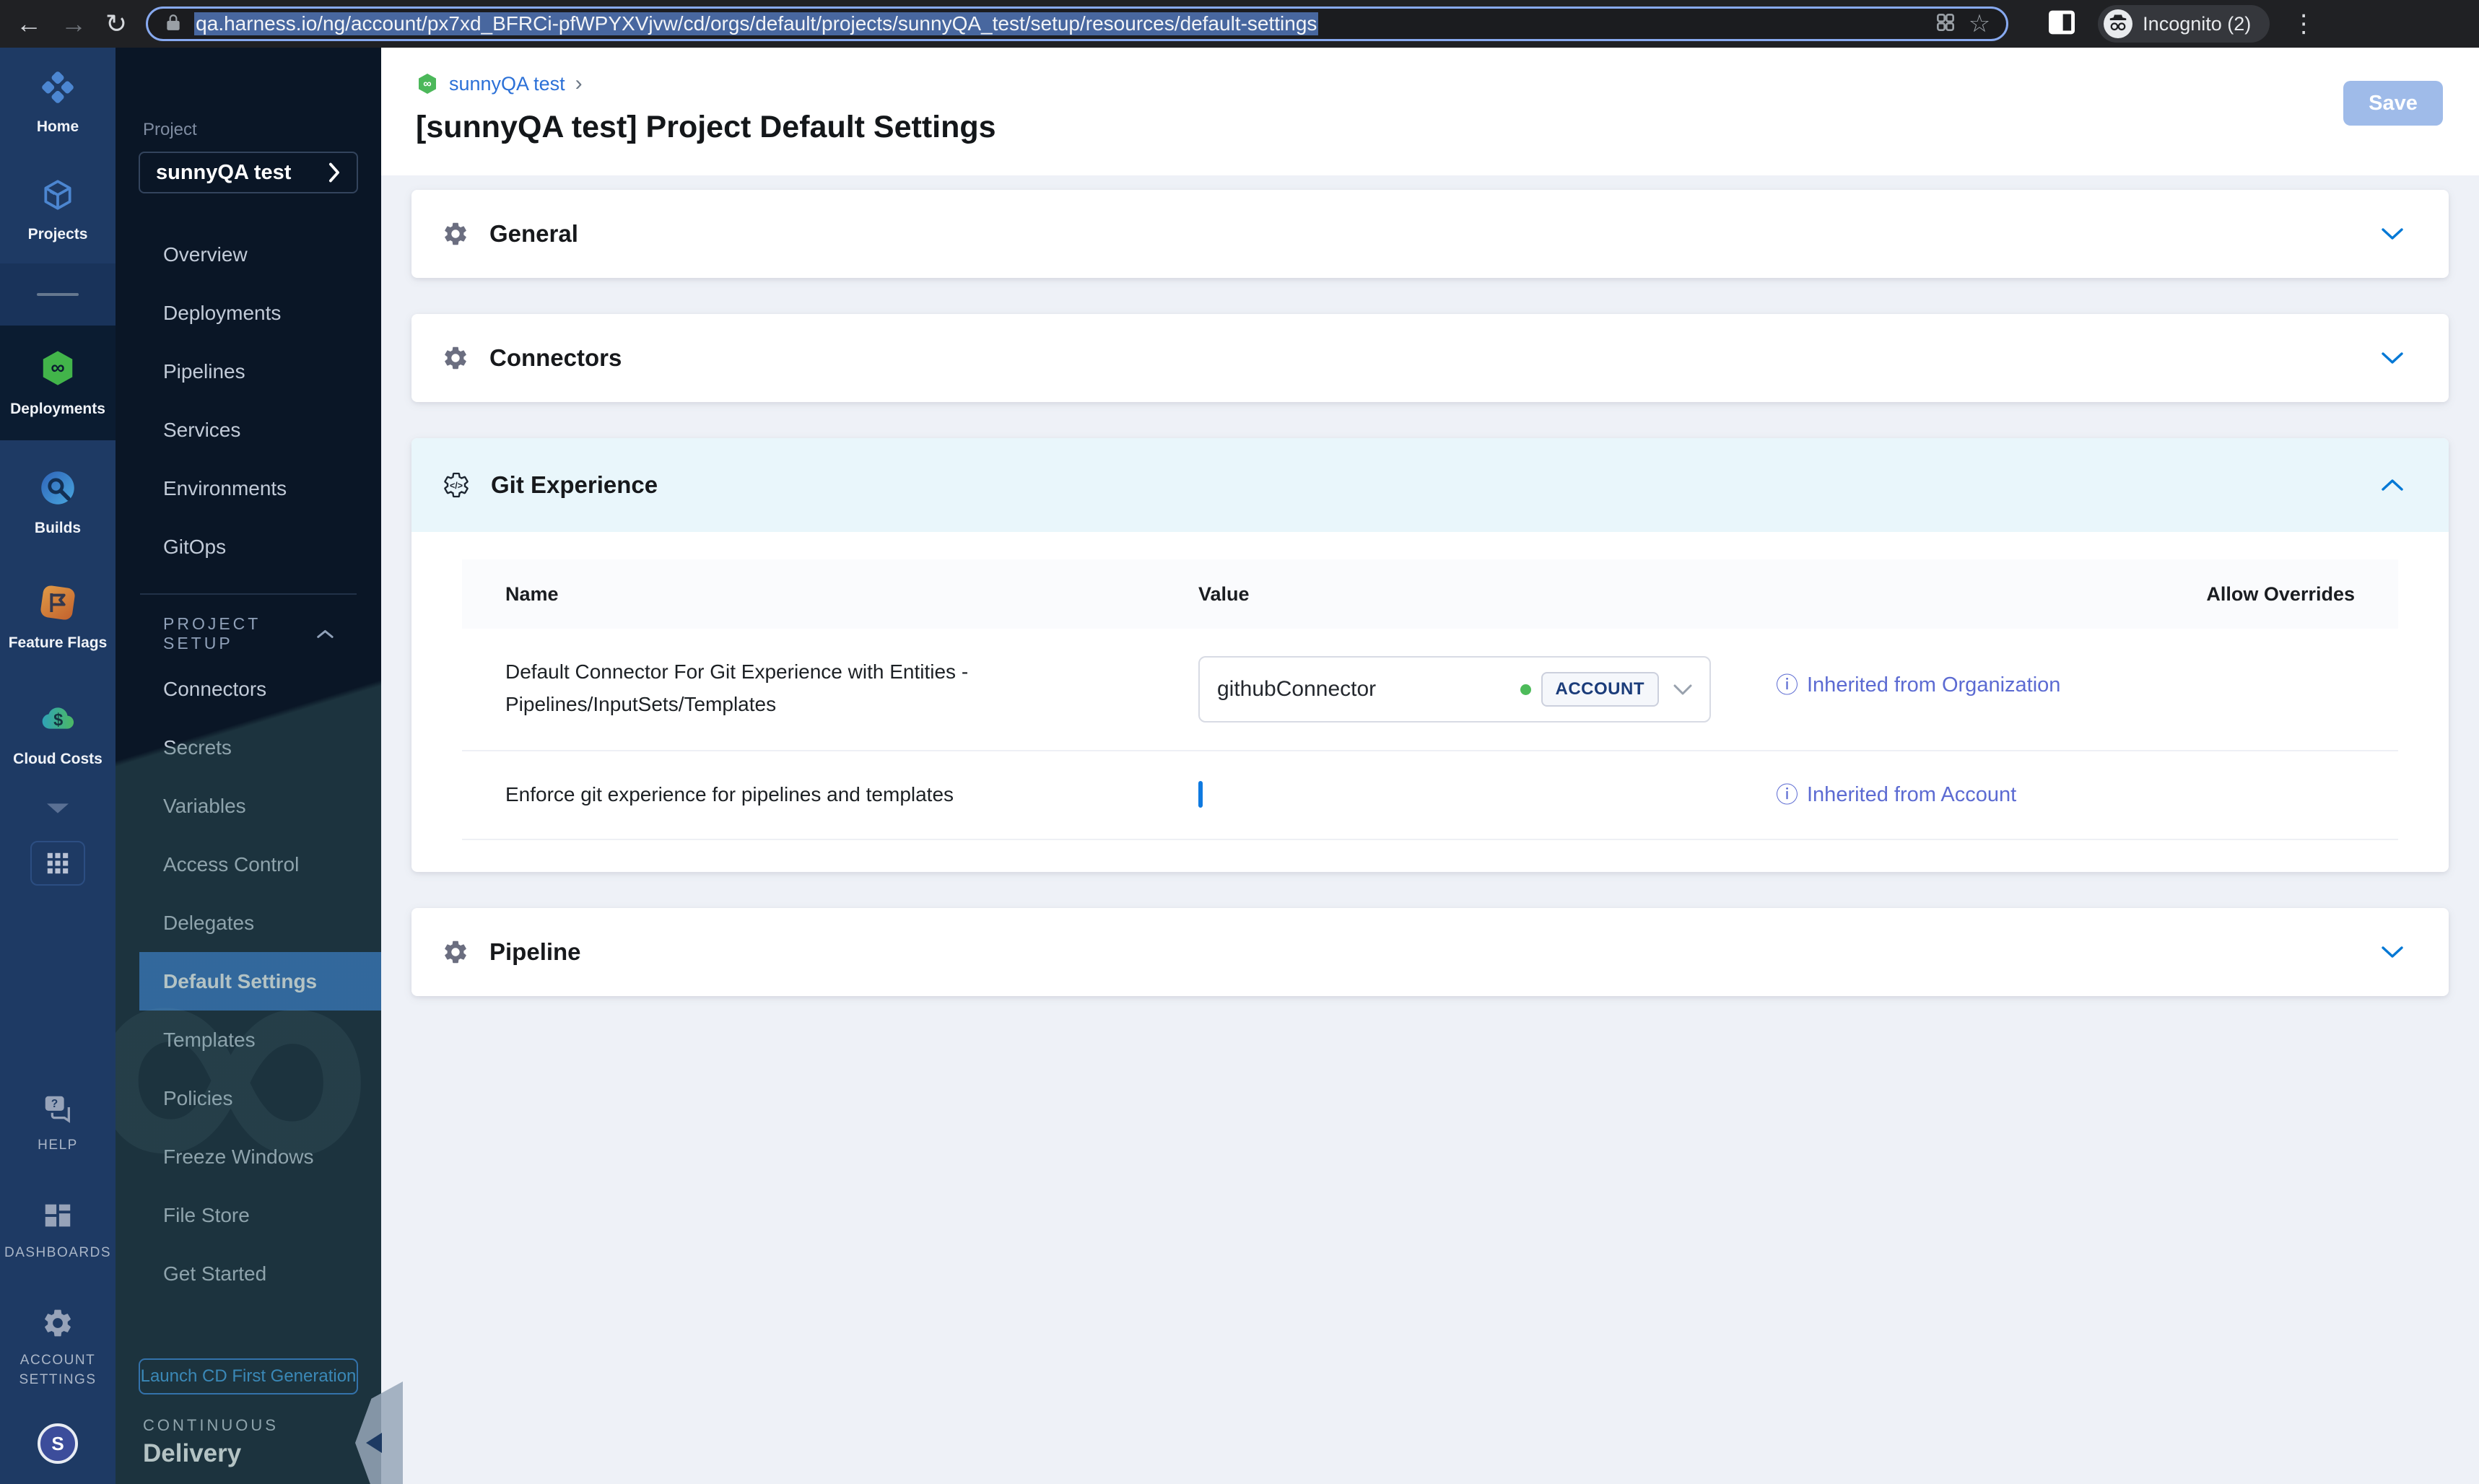  I want to click on rail-item-projects: Projects, so click(58, 210).